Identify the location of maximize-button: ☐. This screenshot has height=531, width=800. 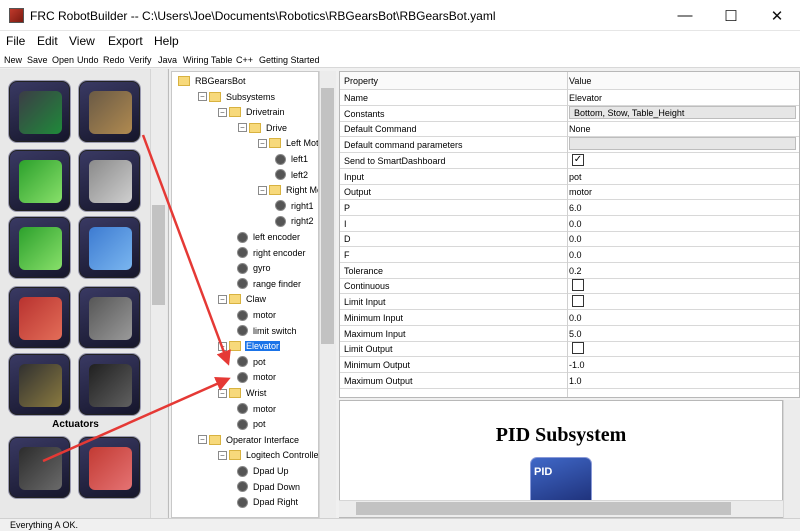
(731, 15).